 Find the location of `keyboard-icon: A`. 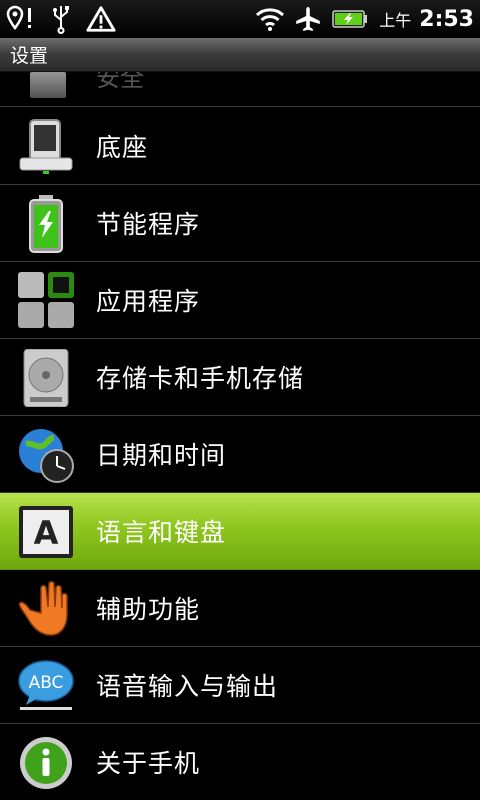

keyboard-icon: A is located at coordinates (46, 532).